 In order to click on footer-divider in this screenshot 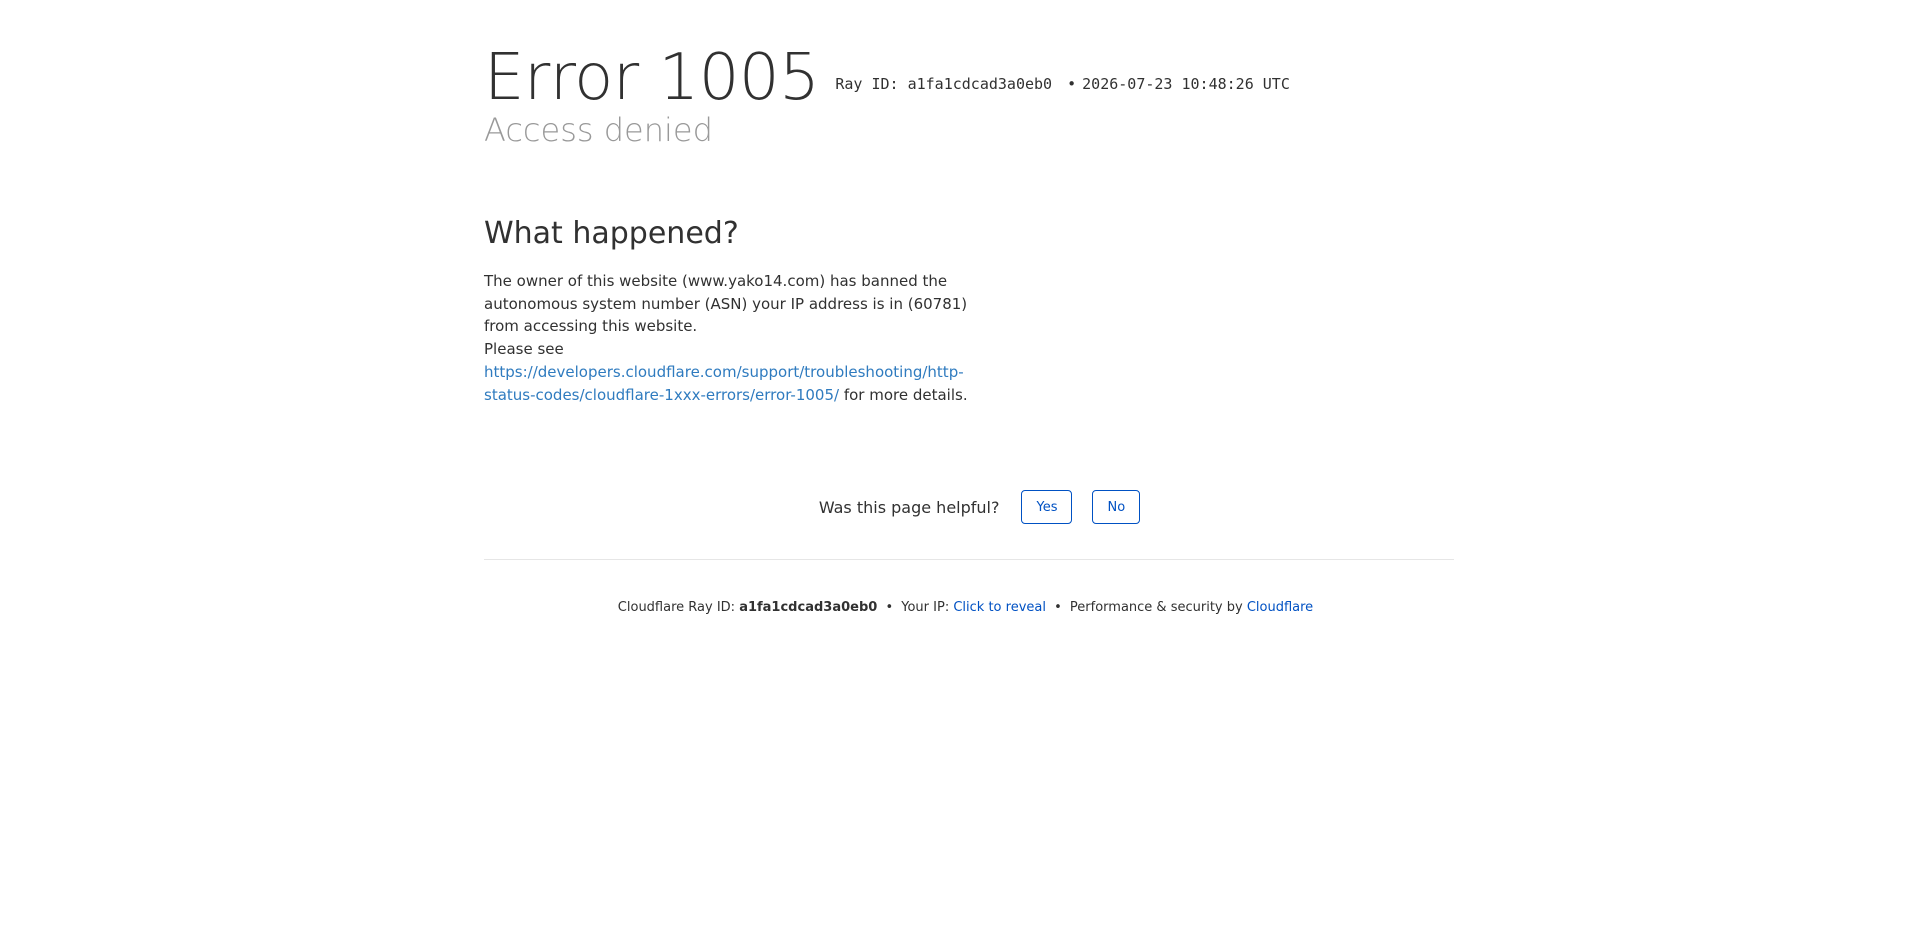, I will do `click(969, 559)`.